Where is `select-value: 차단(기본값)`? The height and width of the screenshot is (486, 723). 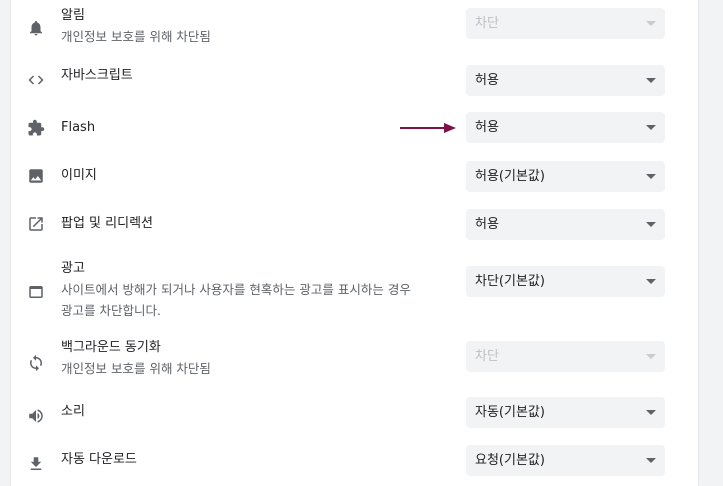
select-value: 차단(기본값) is located at coordinates (510, 281).